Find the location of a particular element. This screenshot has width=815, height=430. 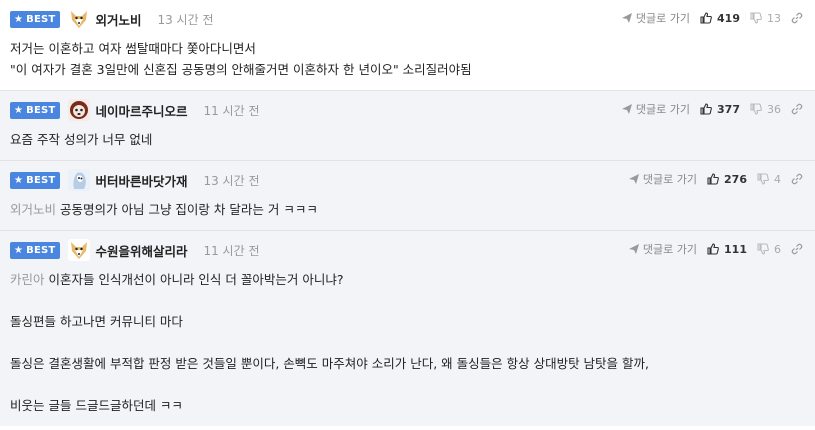

comment-header: ★ BEST 네이마르주니오르 11 시간 전 댓글로 가기 377 36 is located at coordinates (406, 110).